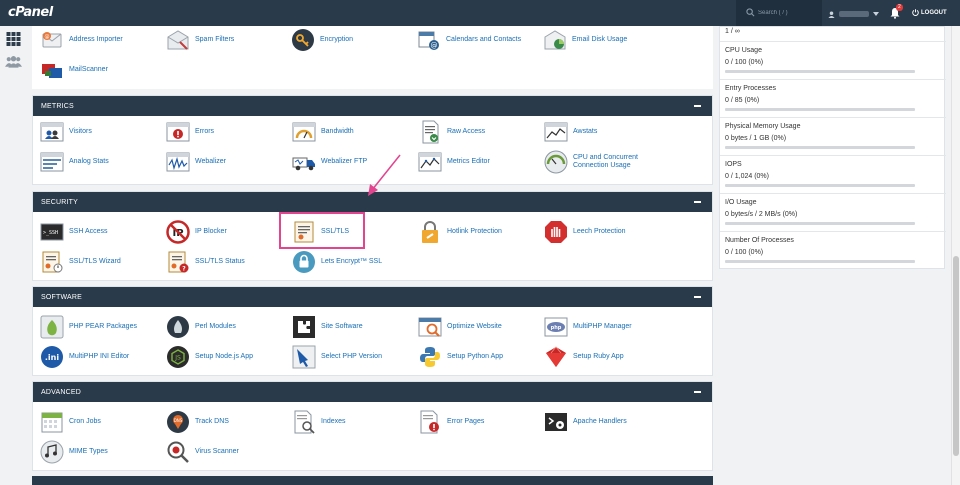  Describe the element at coordinates (853, 14) in the screenshot. I see `user-menu` at that location.